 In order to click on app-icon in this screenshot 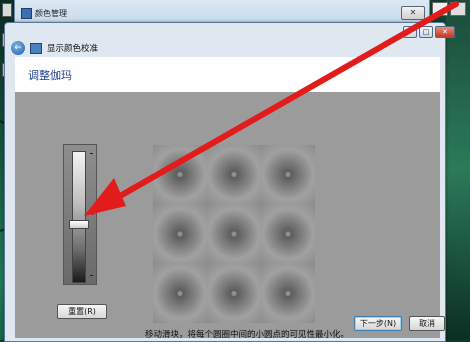, I will do `click(26, 13)`.